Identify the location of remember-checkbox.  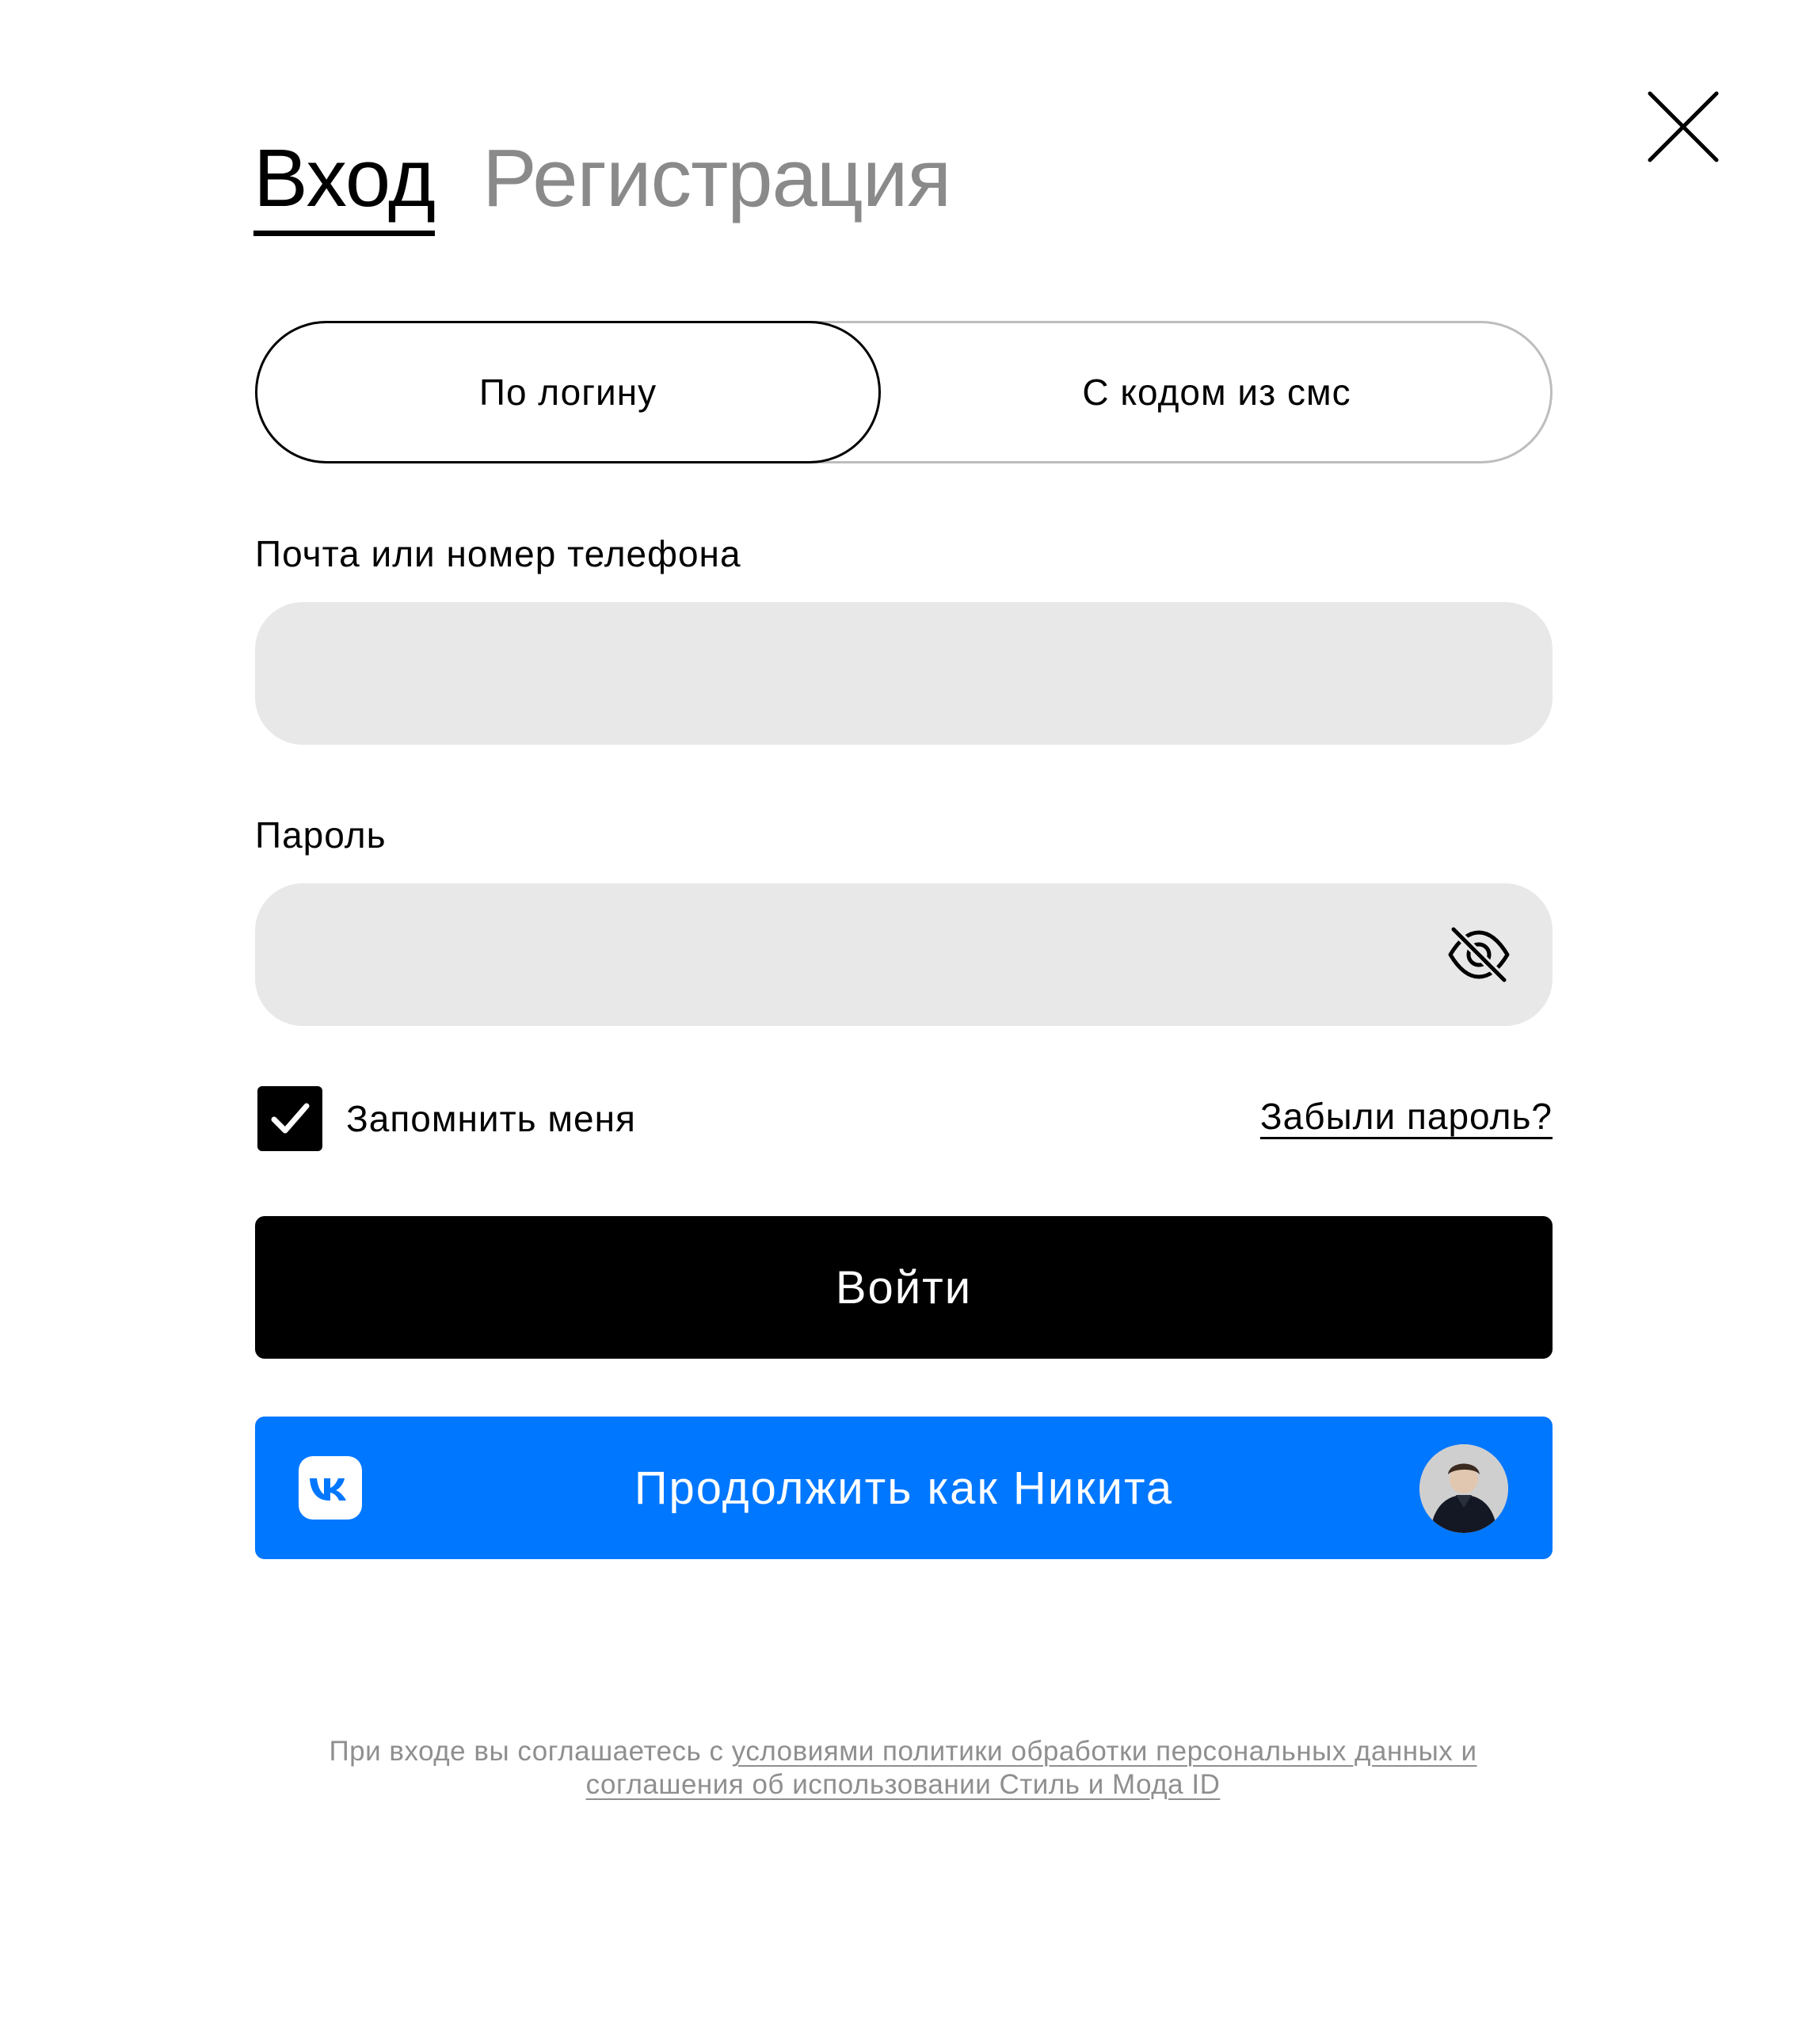
(289, 1119).